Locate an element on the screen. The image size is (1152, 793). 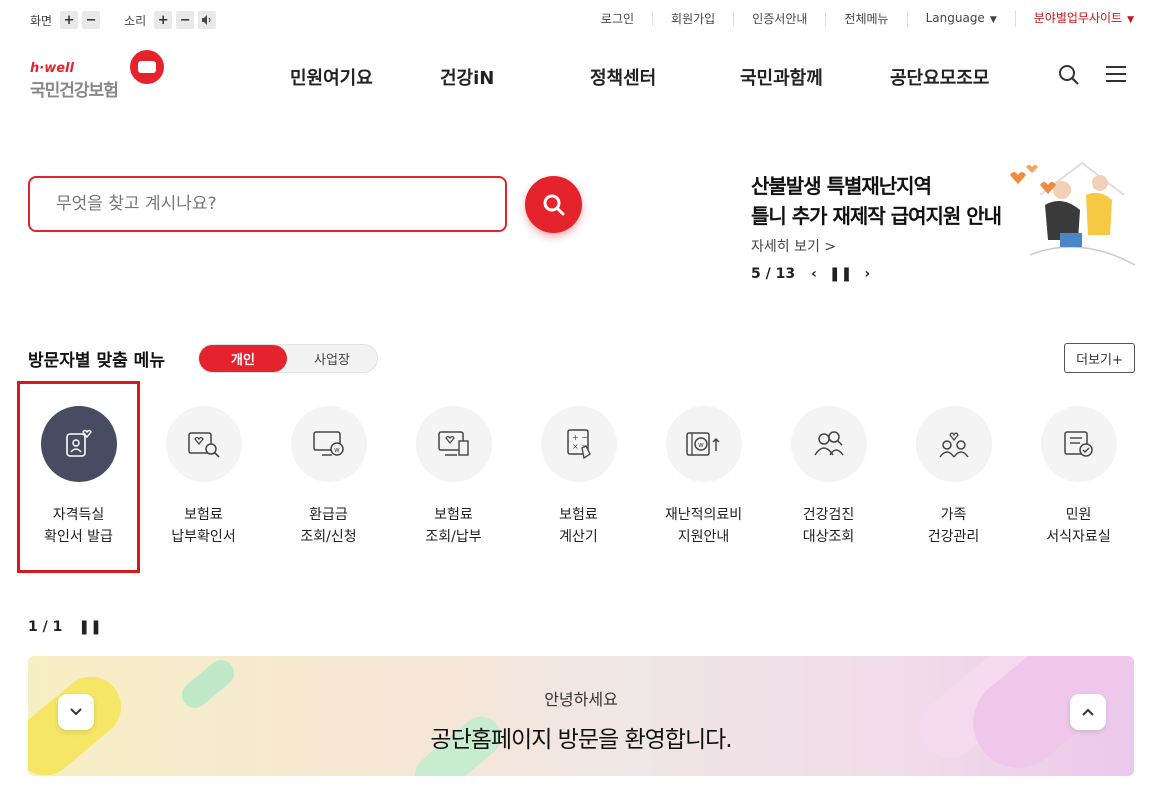
screen-size-label: 화면 is located at coordinates (41, 20).